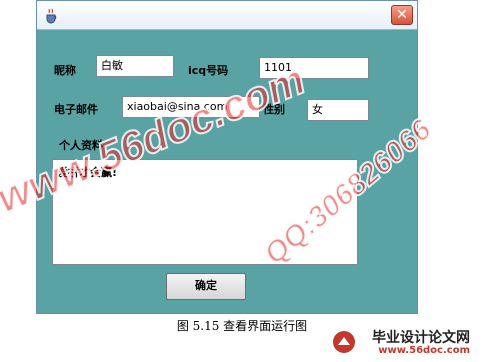  I want to click on title-bar: ✕, so click(227, 15).